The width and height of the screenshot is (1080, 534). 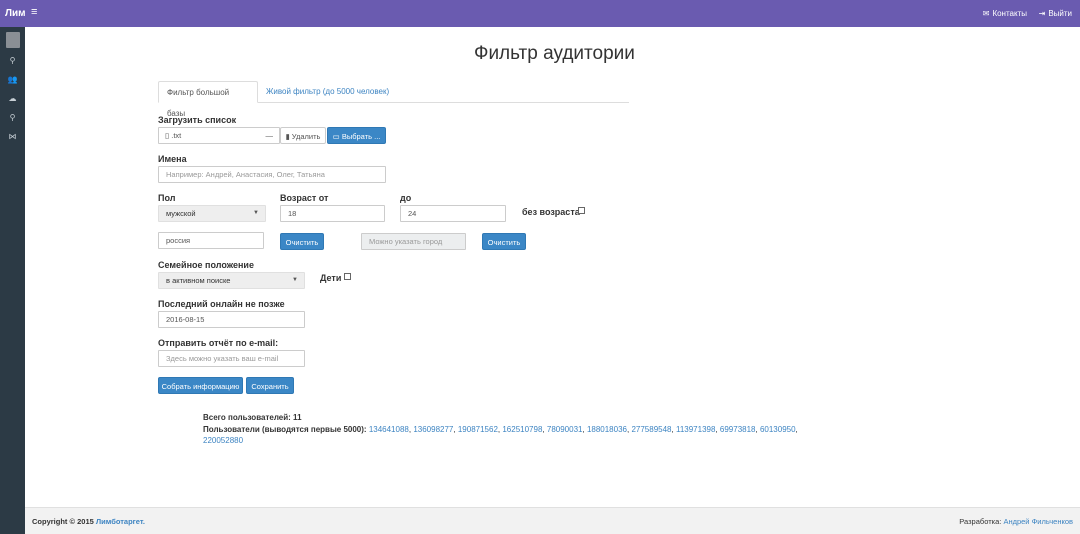 I want to click on country-input: россия, so click(x=211, y=240).